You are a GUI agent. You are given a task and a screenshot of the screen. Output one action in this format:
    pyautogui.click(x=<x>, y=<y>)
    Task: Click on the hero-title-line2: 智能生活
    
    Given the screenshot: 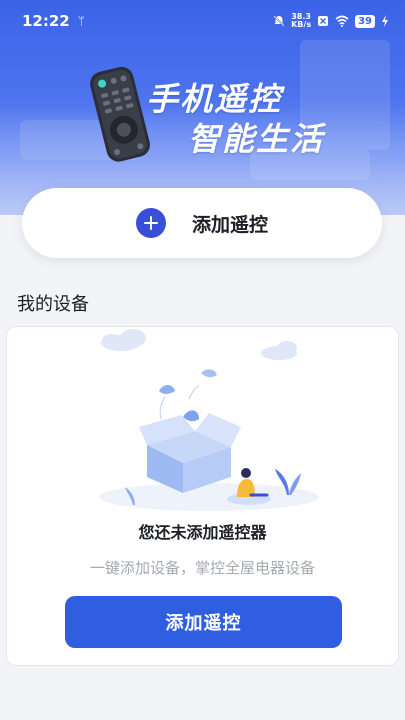 What is the action you would take?
    pyautogui.click(x=256, y=139)
    